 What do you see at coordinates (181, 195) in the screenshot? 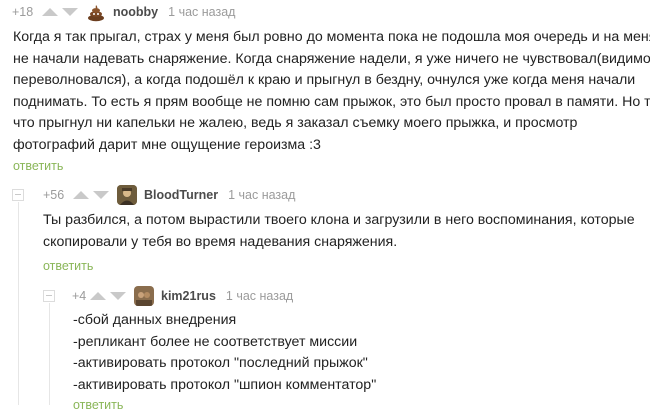
I see `comment-author: BloodTurner` at bounding box center [181, 195].